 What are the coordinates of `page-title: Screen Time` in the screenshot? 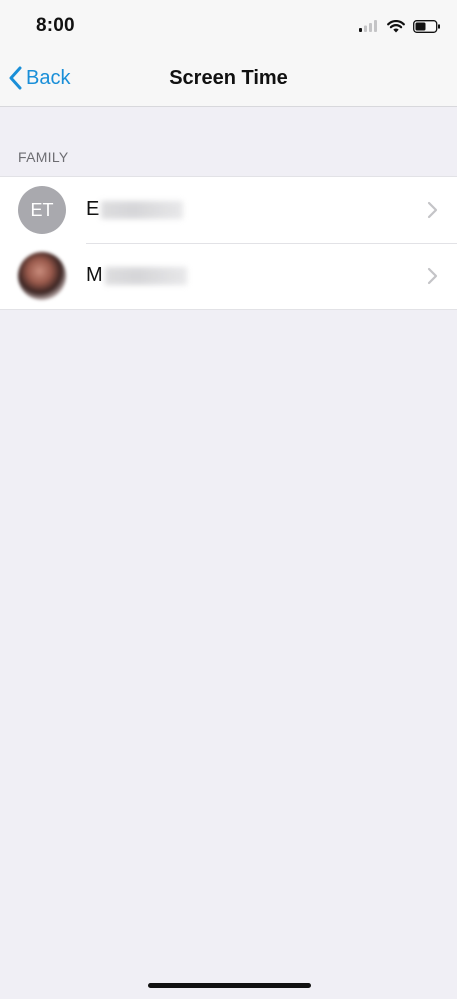 It's located at (228, 78).